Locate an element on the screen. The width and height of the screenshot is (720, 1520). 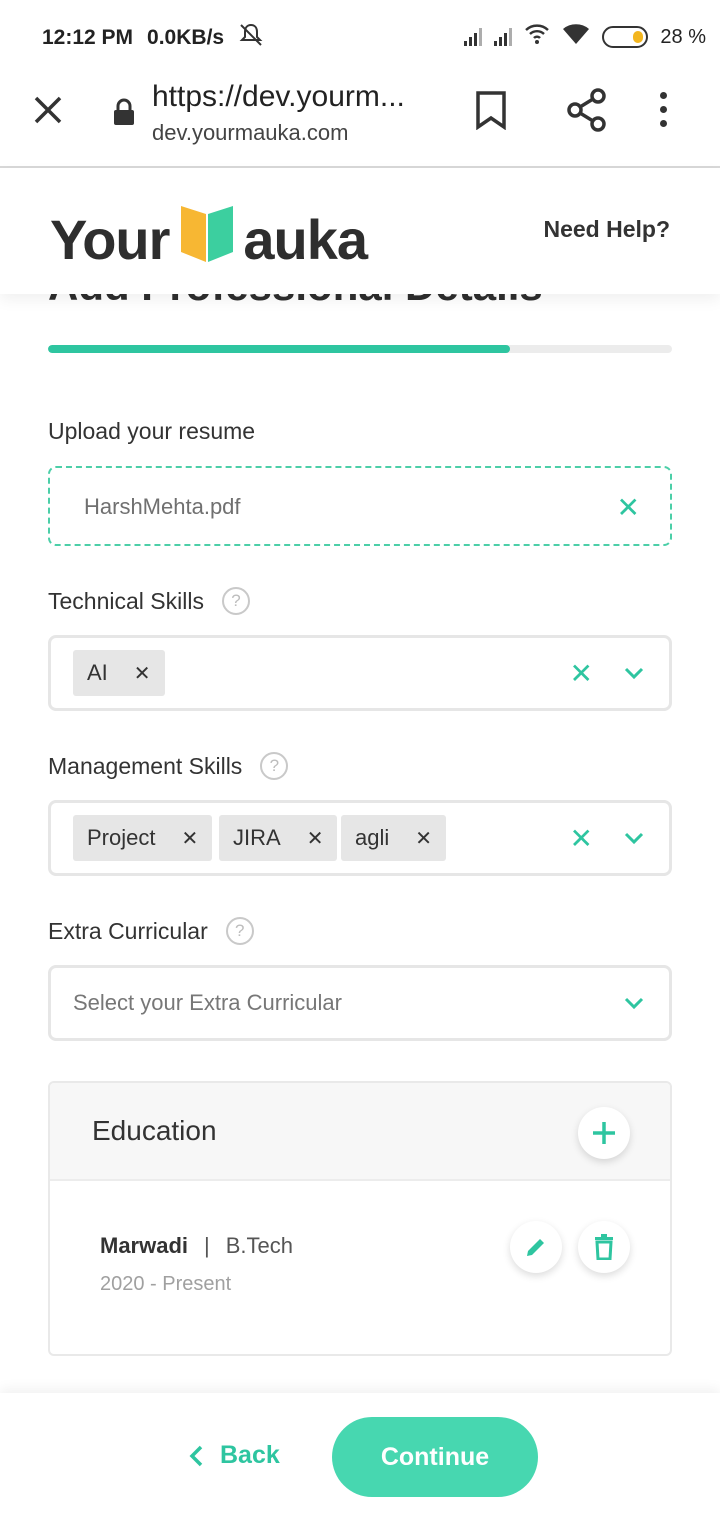
technical-skills-label: Technical Skills ? is located at coordinates (149, 601).